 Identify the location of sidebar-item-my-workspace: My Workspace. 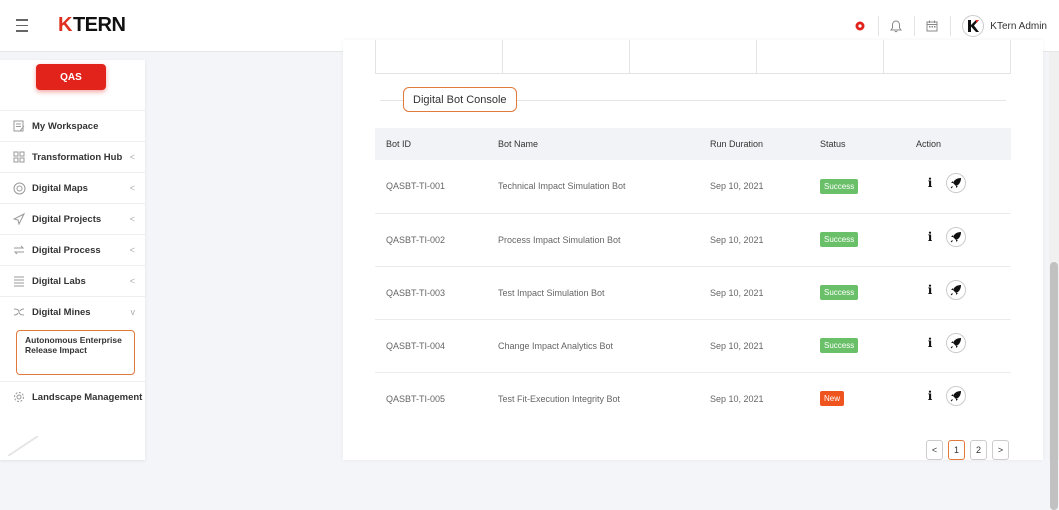
(72, 125).